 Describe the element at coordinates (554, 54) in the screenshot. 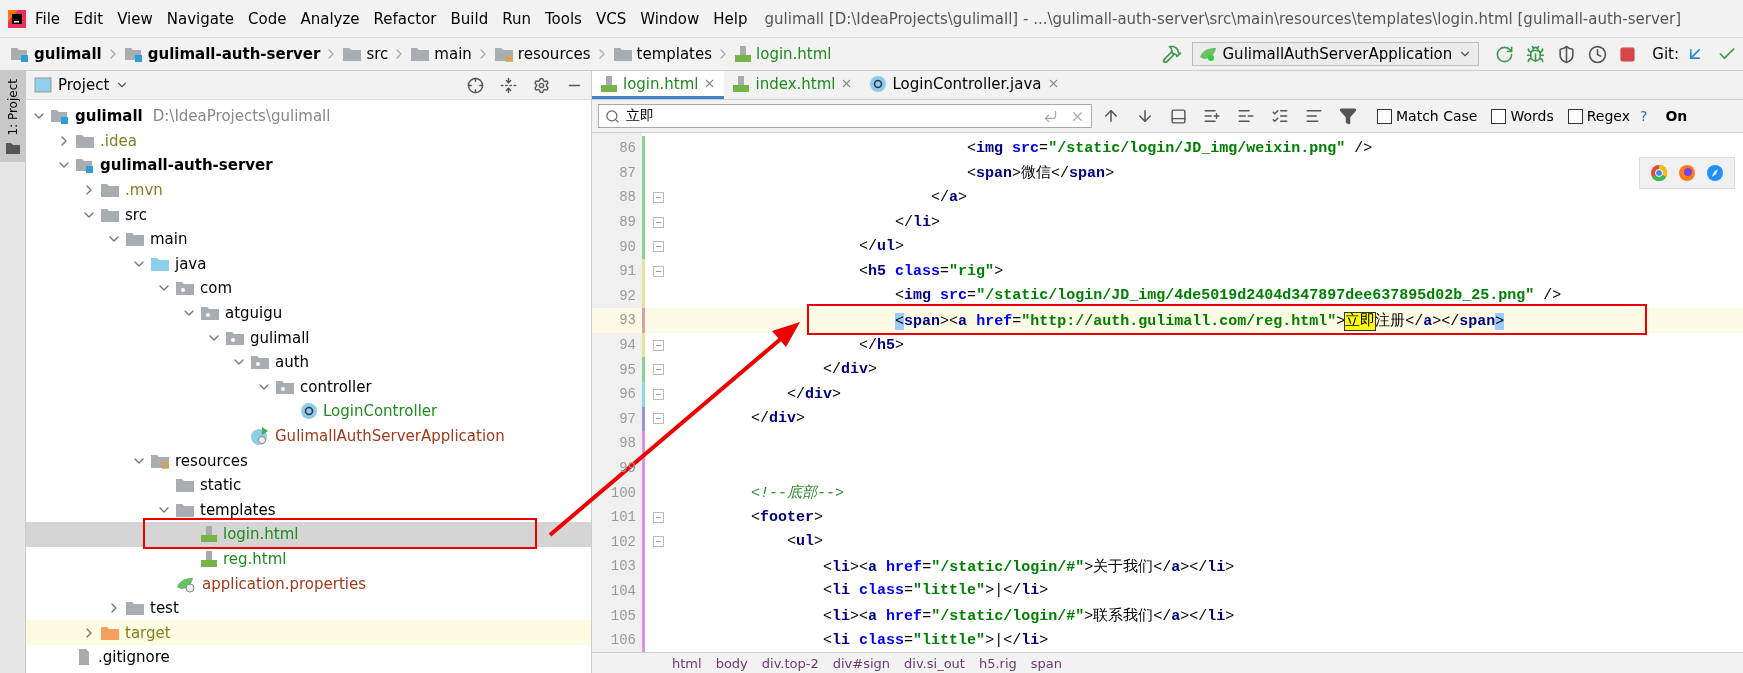

I see `breadcrumb-item: resources` at that location.